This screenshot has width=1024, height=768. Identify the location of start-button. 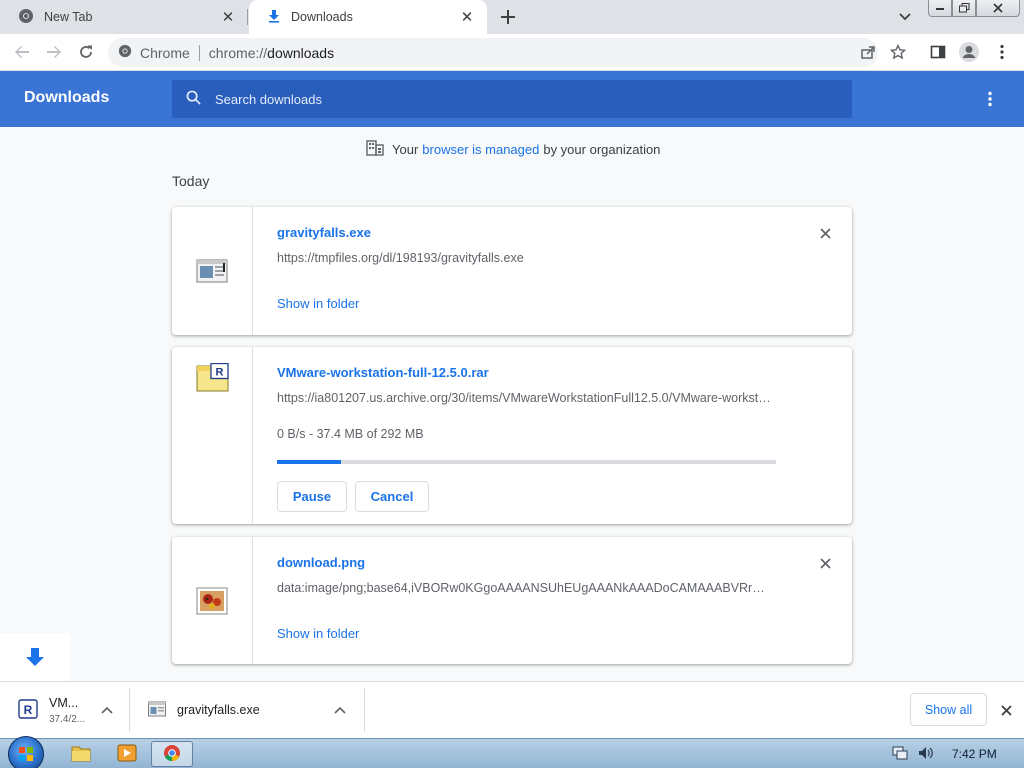
(26, 752).